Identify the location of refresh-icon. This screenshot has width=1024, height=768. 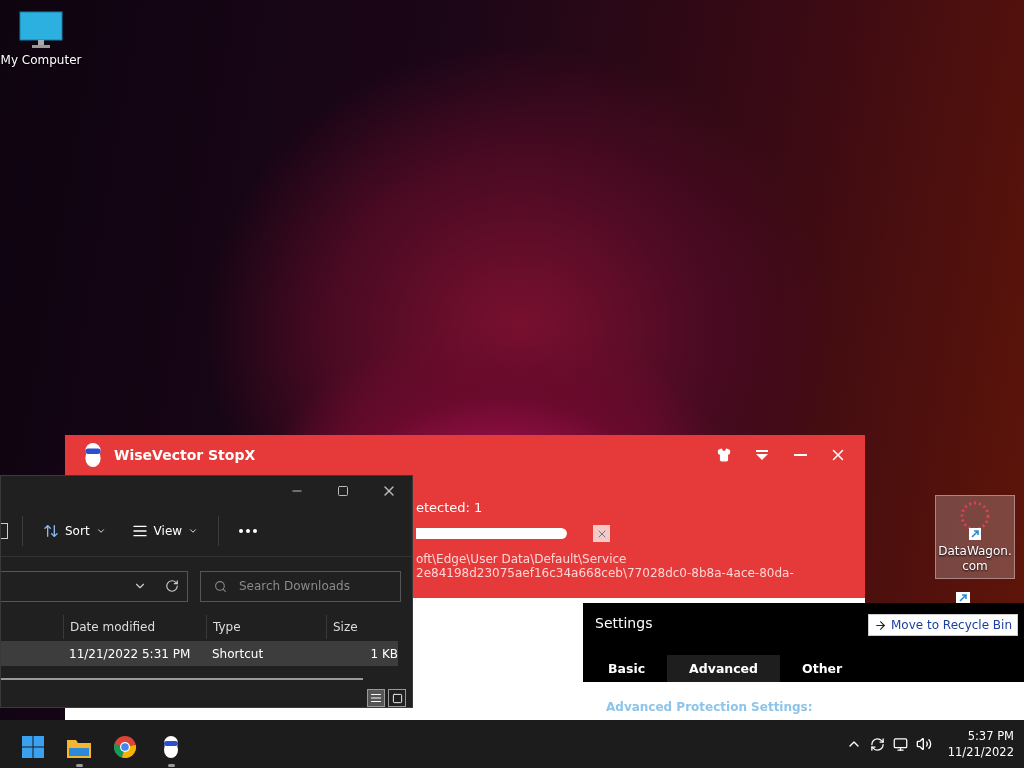
(172, 586).